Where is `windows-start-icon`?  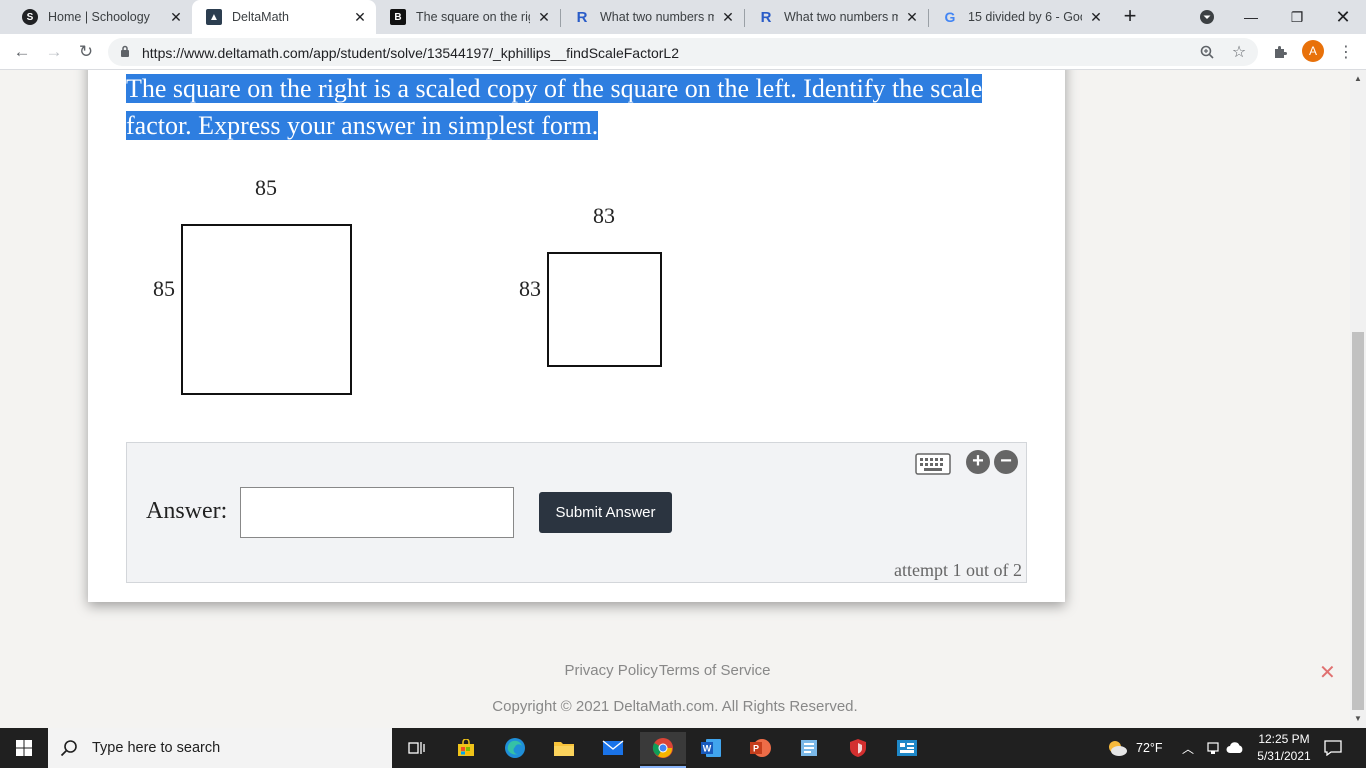
windows-start-icon is located at coordinates (24, 748).